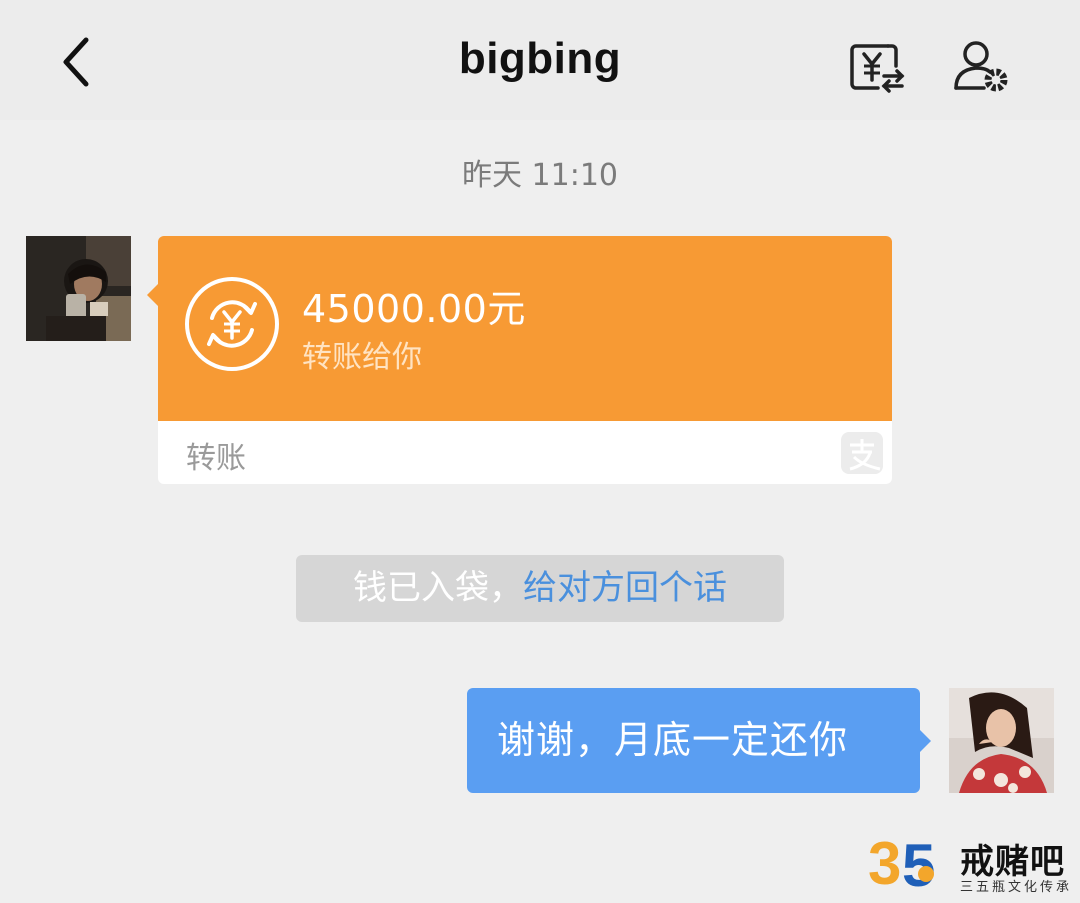  I want to click on received-notice: 钱已入袋，给对方回个话, so click(540, 588).